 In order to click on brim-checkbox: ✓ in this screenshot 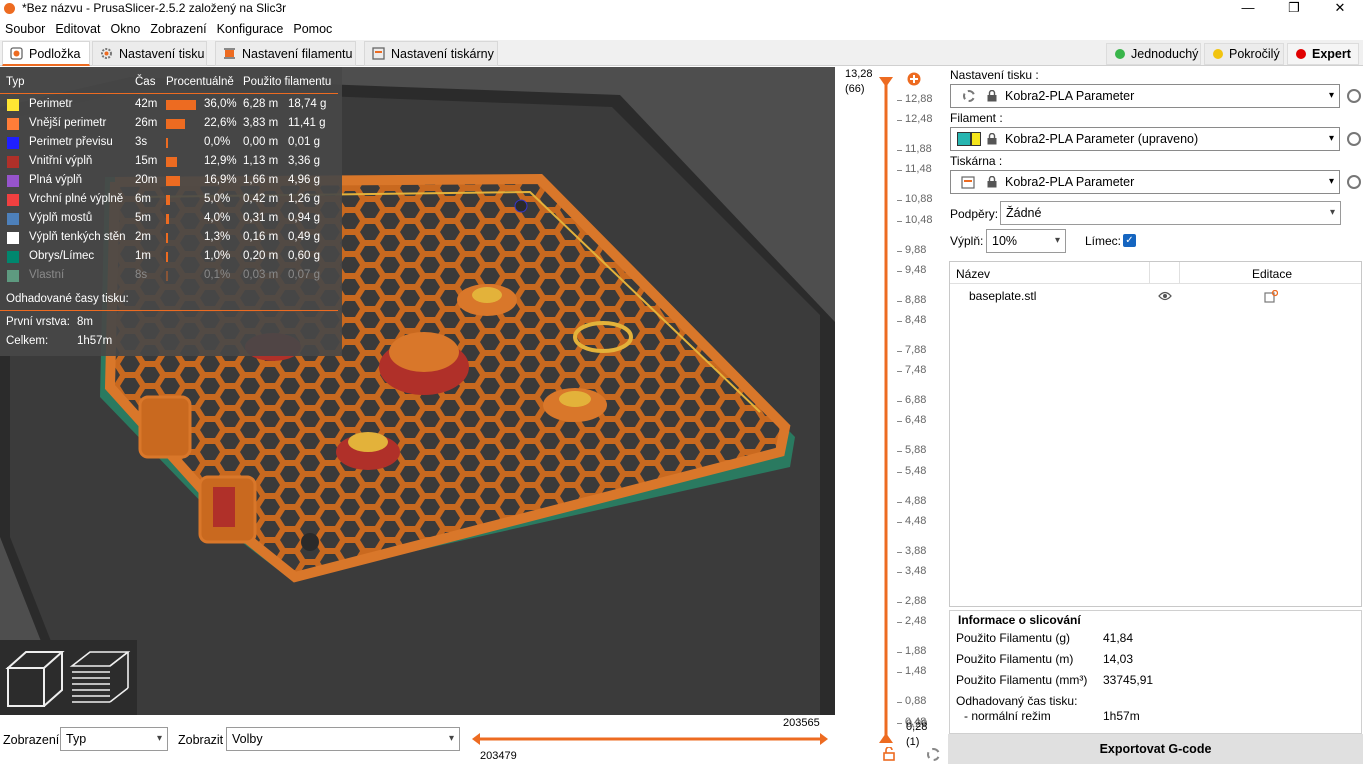, I will do `click(1129, 240)`.